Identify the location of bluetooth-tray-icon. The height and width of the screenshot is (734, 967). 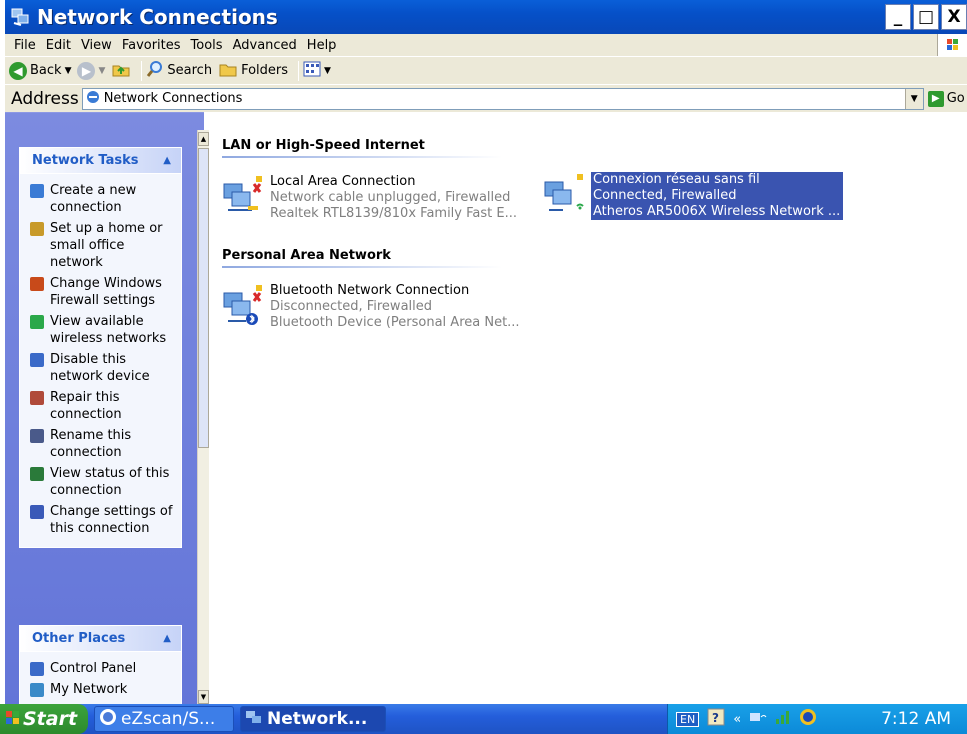
(808, 719).